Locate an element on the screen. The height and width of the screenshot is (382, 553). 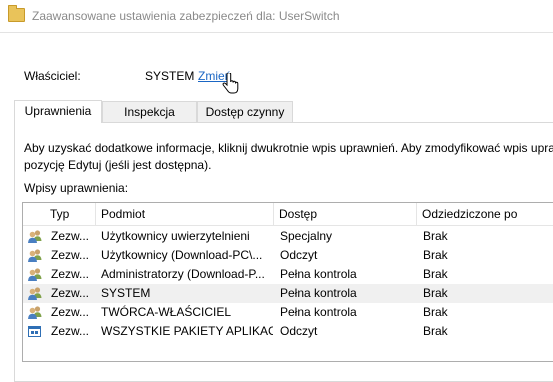
folder-icon is located at coordinates (16, 13).